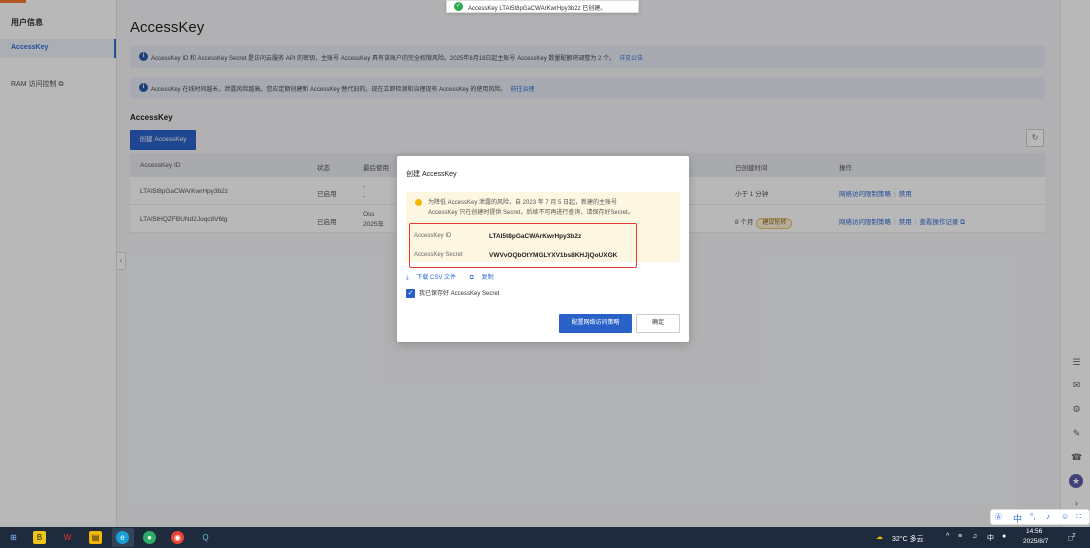 This screenshot has width=1090, height=548. What do you see at coordinates (879, 537) in the screenshot?
I see `weather-icon: ☁` at bounding box center [879, 537].